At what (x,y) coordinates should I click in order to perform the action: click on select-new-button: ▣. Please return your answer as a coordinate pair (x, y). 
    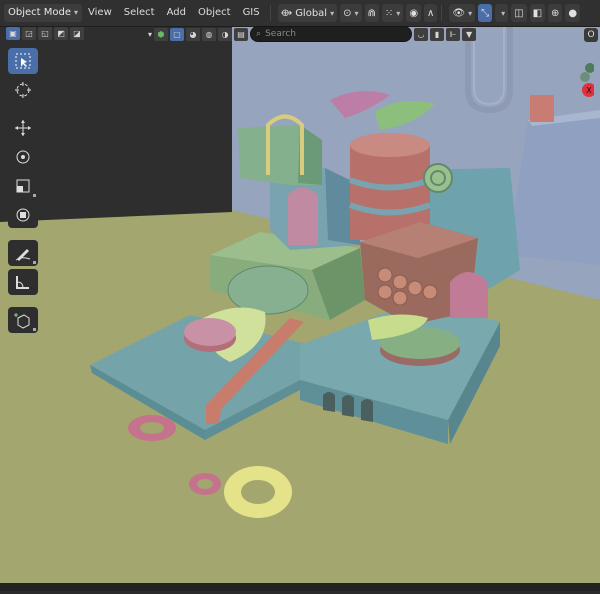
    Looking at the image, I should click on (13, 33).